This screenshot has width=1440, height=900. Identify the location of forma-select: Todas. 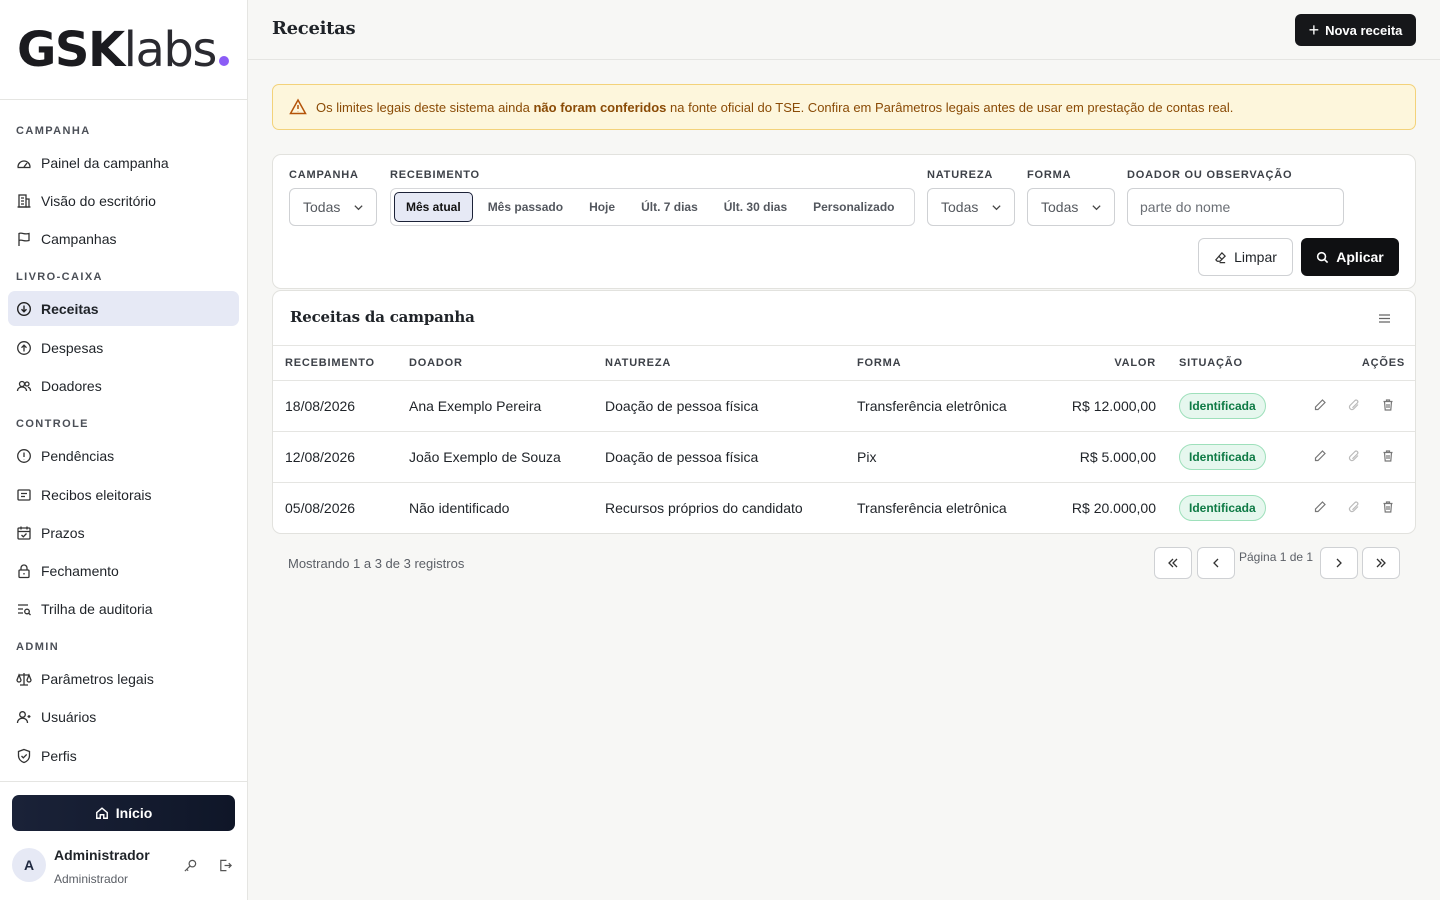
(1071, 207).